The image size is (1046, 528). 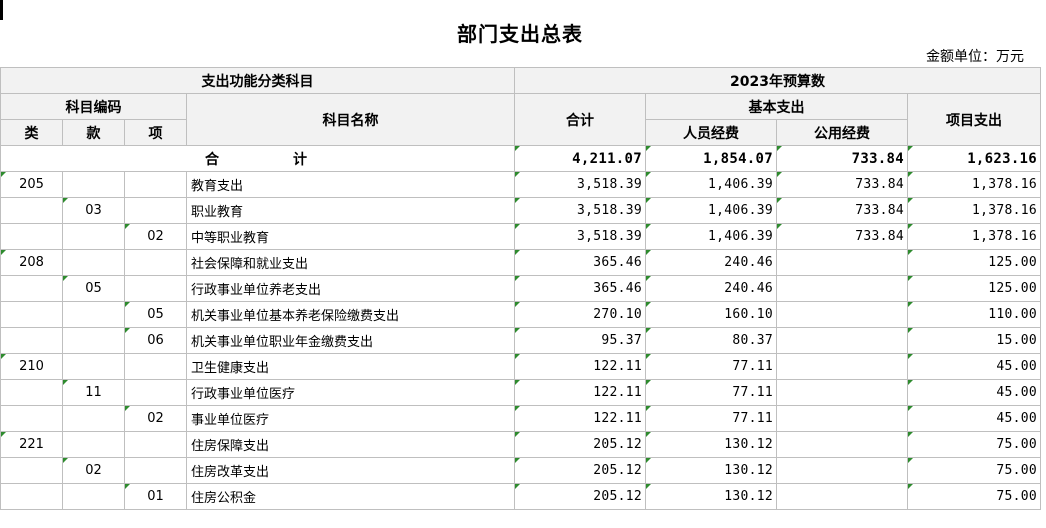 I want to click on cell-name: 事业单位医疗, so click(x=350, y=418).